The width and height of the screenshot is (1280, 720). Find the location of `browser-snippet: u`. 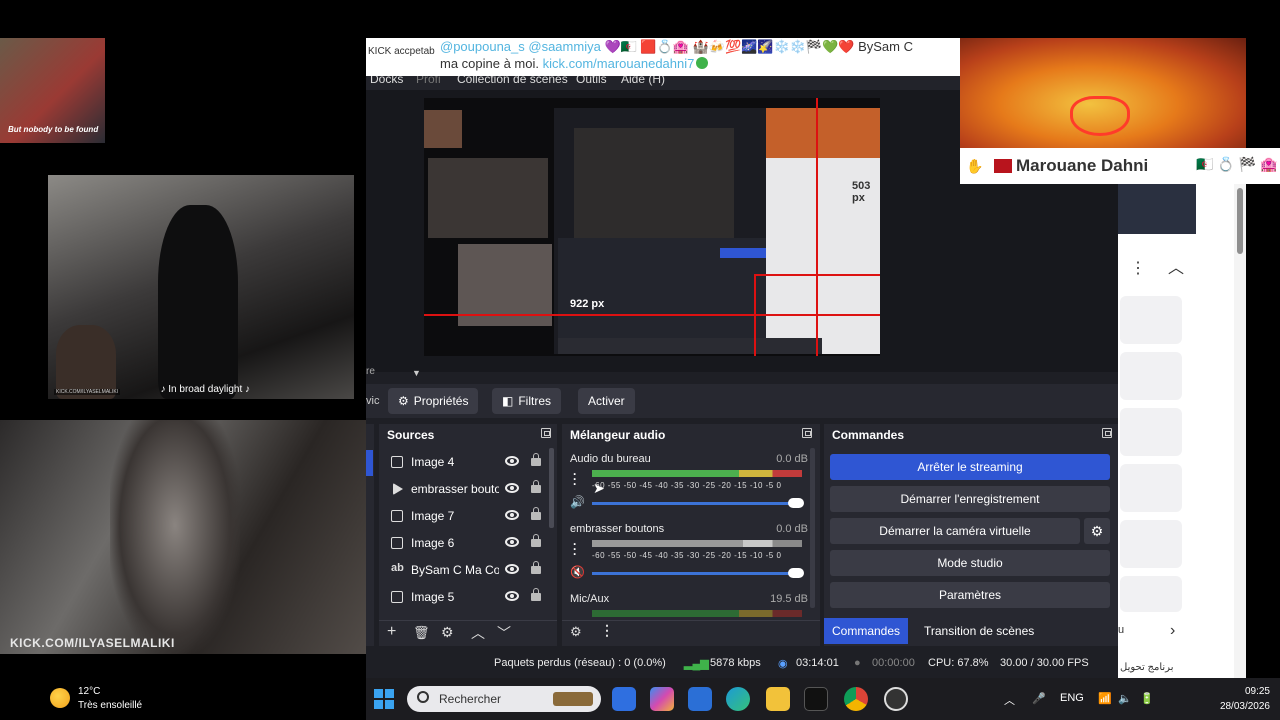

browser-snippet: u is located at coordinates (1121, 630).